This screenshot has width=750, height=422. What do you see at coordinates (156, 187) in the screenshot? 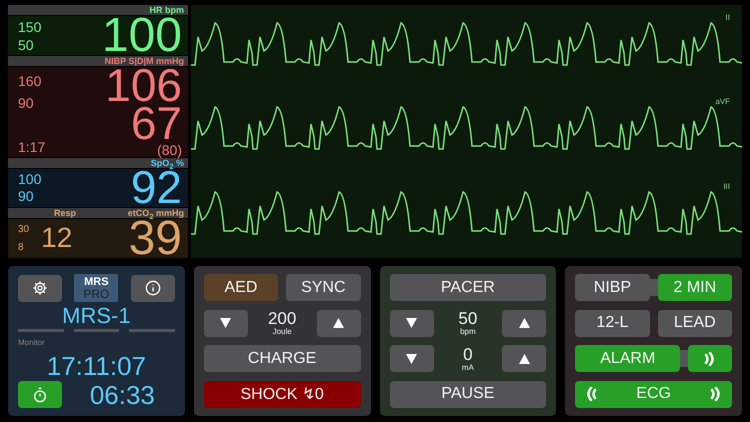
I see `vital-value: 92` at bounding box center [156, 187].